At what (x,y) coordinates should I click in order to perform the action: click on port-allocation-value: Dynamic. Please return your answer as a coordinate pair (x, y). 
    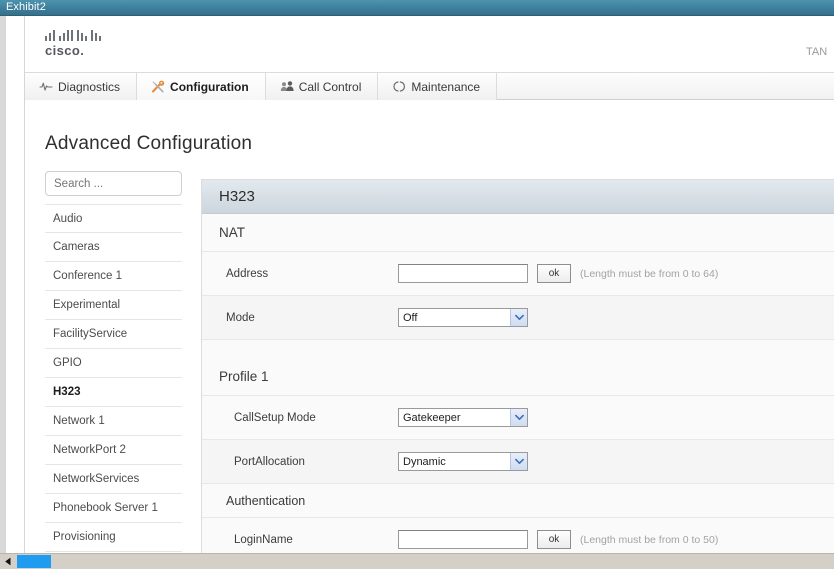
    Looking at the image, I should click on (424, 461).